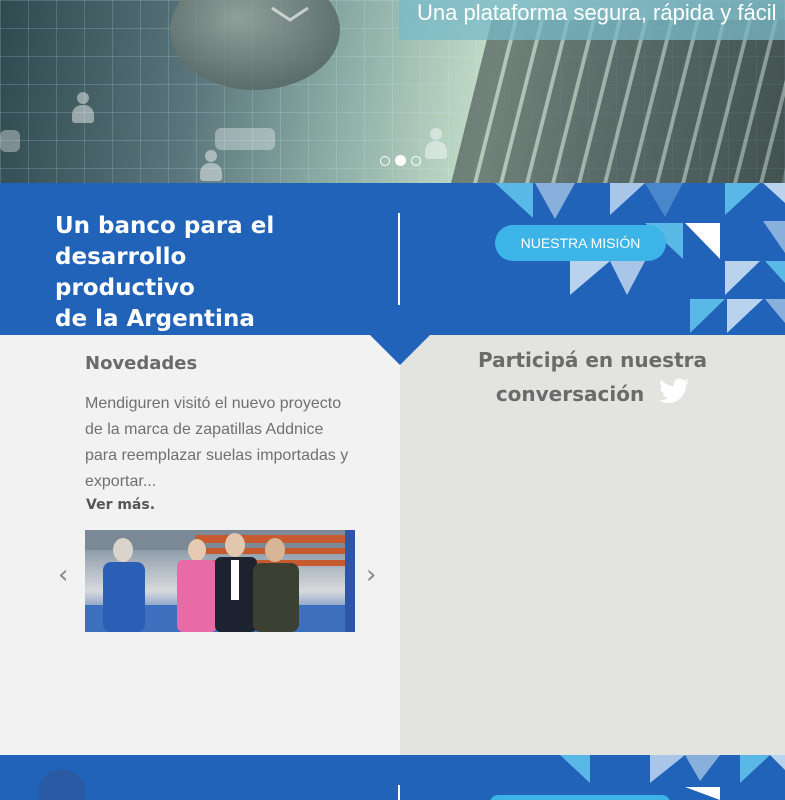  What do you see at coordinates (616, 101) in the screenshot?
I see `hero-laptop-image` at bounding box center [616, 101].